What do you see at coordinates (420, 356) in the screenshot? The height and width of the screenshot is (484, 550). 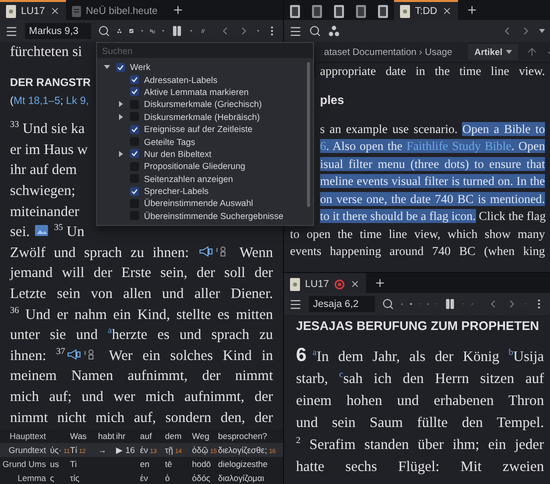 I see `text-line: 6 $^{a}$In dem Jahr, als der König $^{b}$Usija` at bounding box center [420, 356].